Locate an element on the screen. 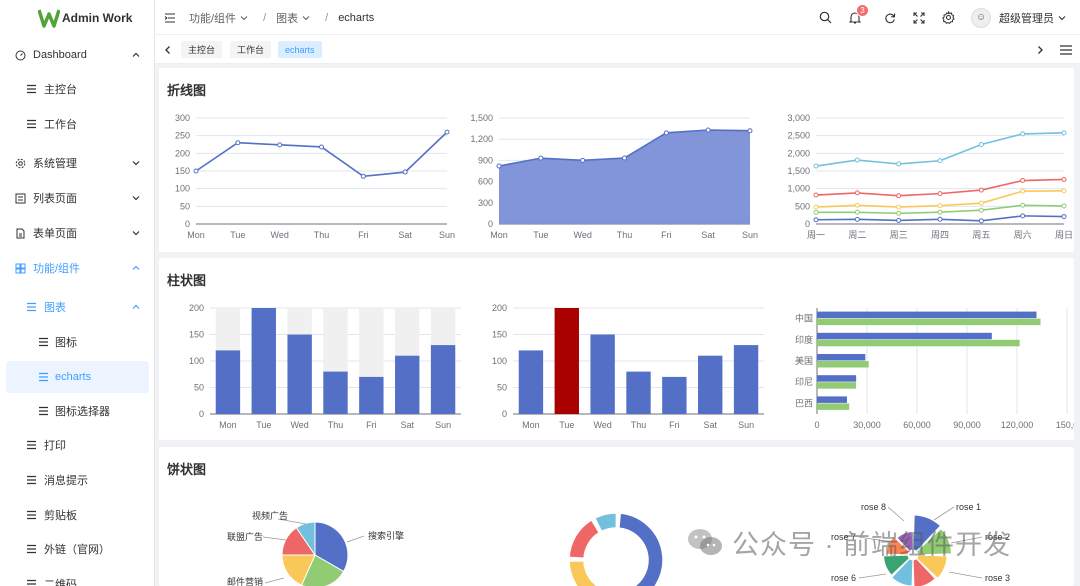  settings-button is located at coordinates (948, 17).